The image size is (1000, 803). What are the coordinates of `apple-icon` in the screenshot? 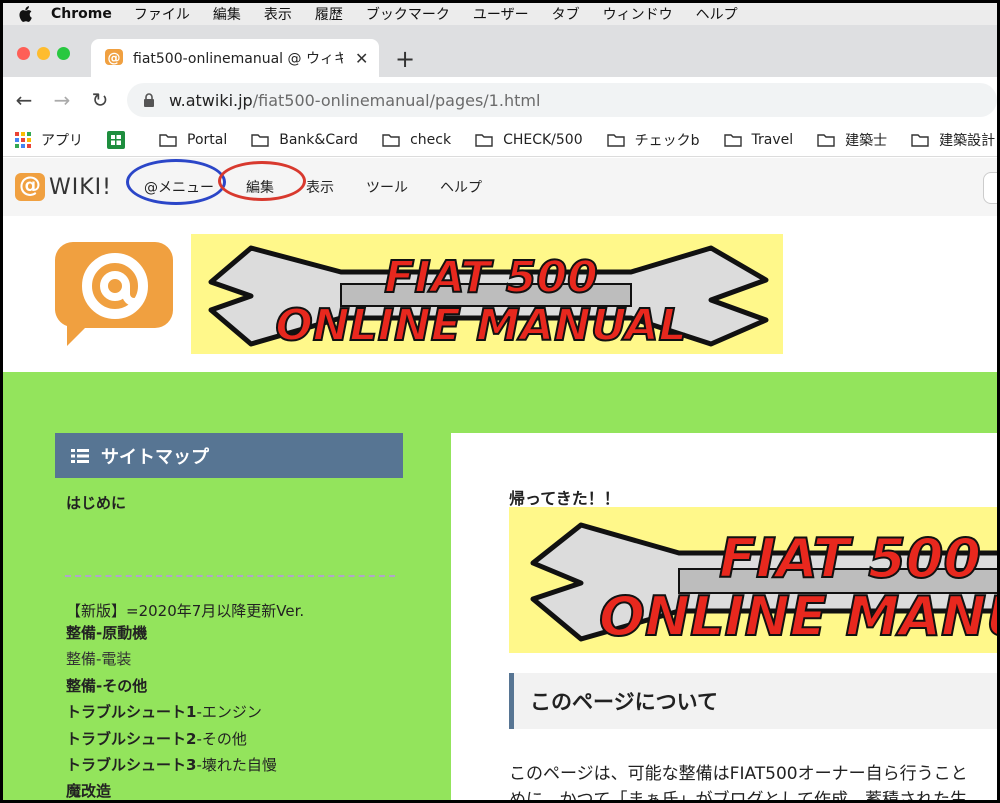 It's located at (25, 14).